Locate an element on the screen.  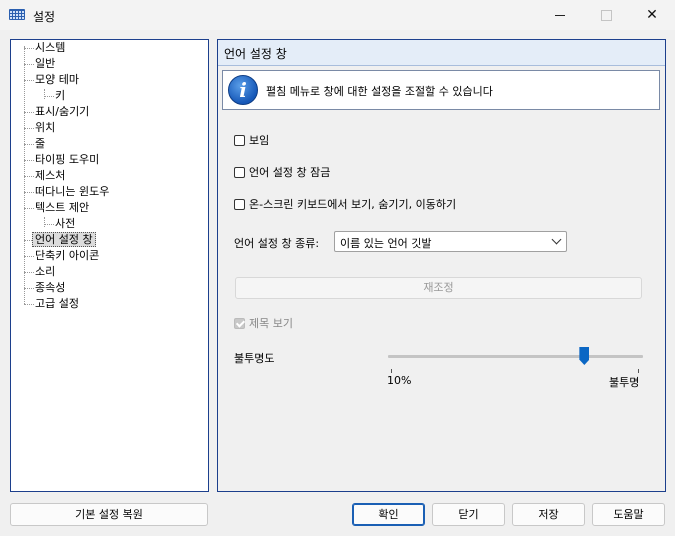
lock-language-bar-checkbox: 언어 설정 창 잠금 is located at coordinates (282, 172).